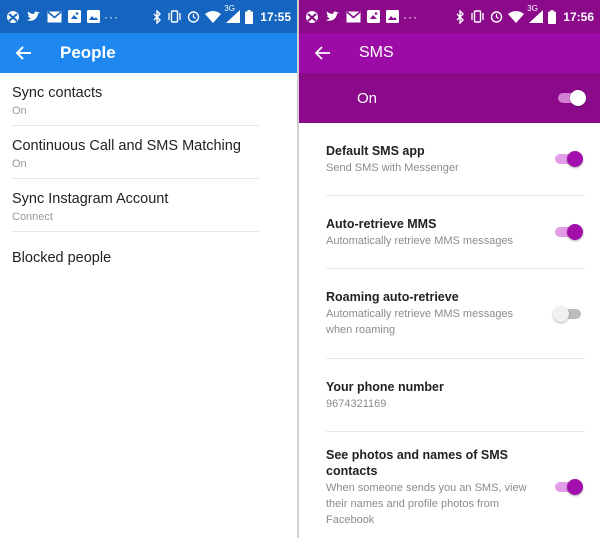 The width and height of the screenshot is (600, 538). Describe the element at coordinates (417, 462) in the screenshot. I see `setting-title: See photos and names of SMS contacts` at that location.